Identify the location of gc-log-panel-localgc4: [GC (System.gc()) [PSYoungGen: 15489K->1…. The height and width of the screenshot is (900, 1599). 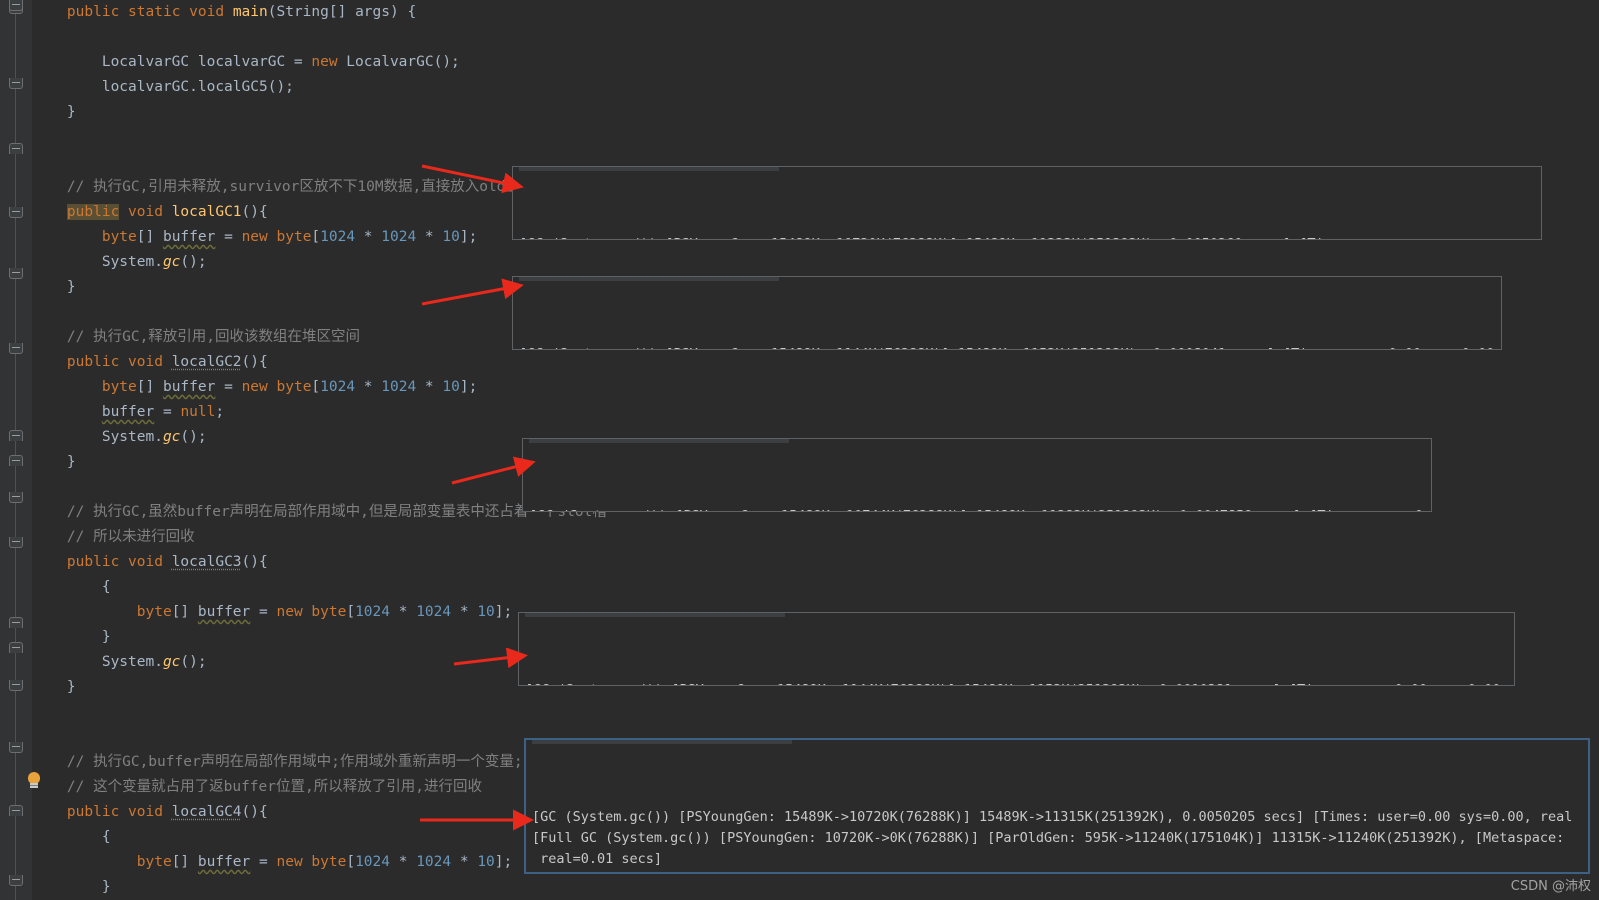
(1016, 649).